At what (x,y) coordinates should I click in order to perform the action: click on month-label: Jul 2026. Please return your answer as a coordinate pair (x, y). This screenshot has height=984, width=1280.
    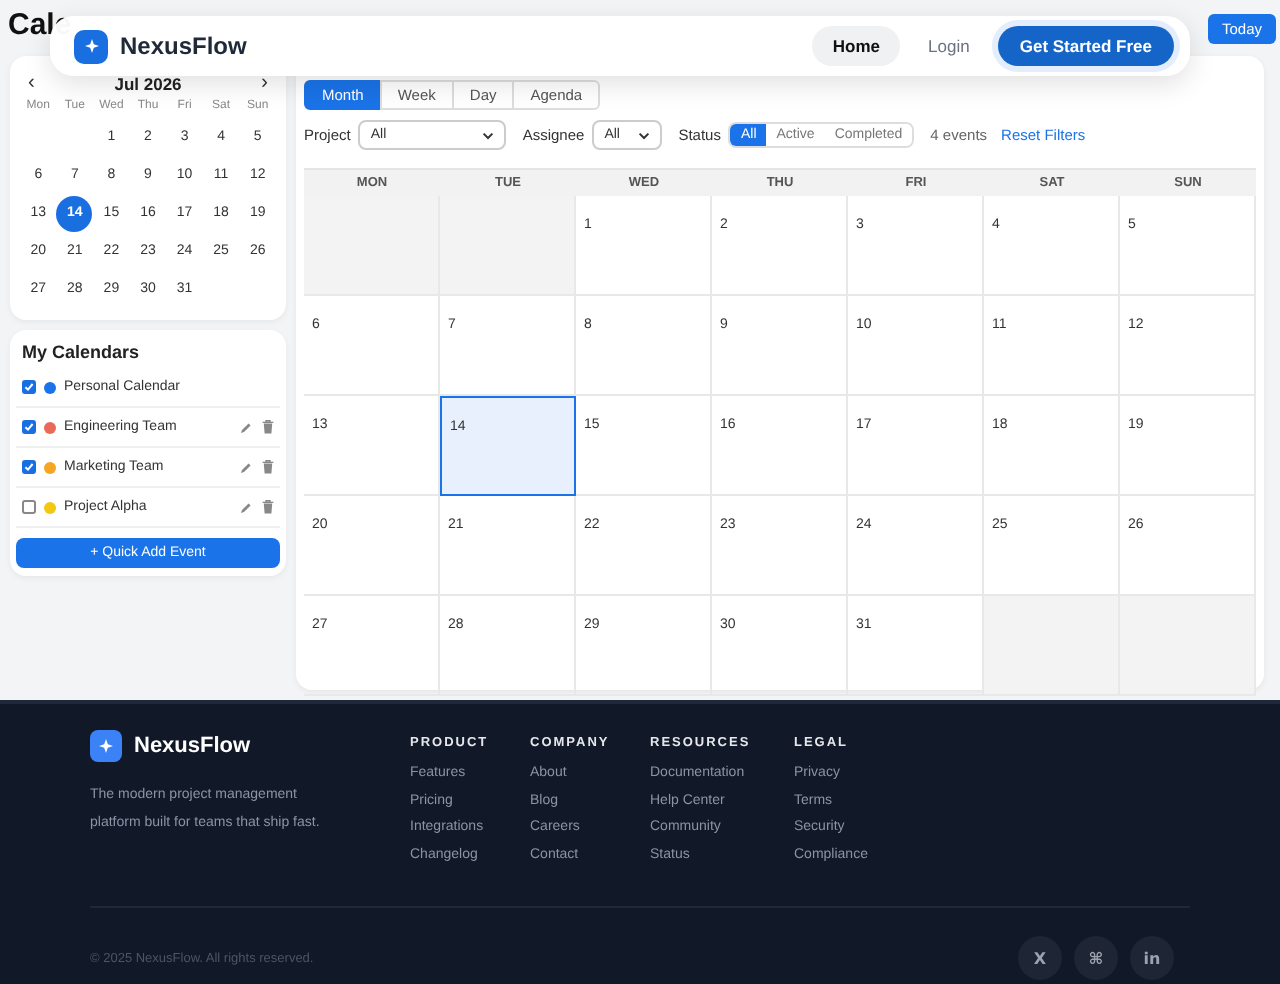
    Looking at the image, I should click on (148, 83).